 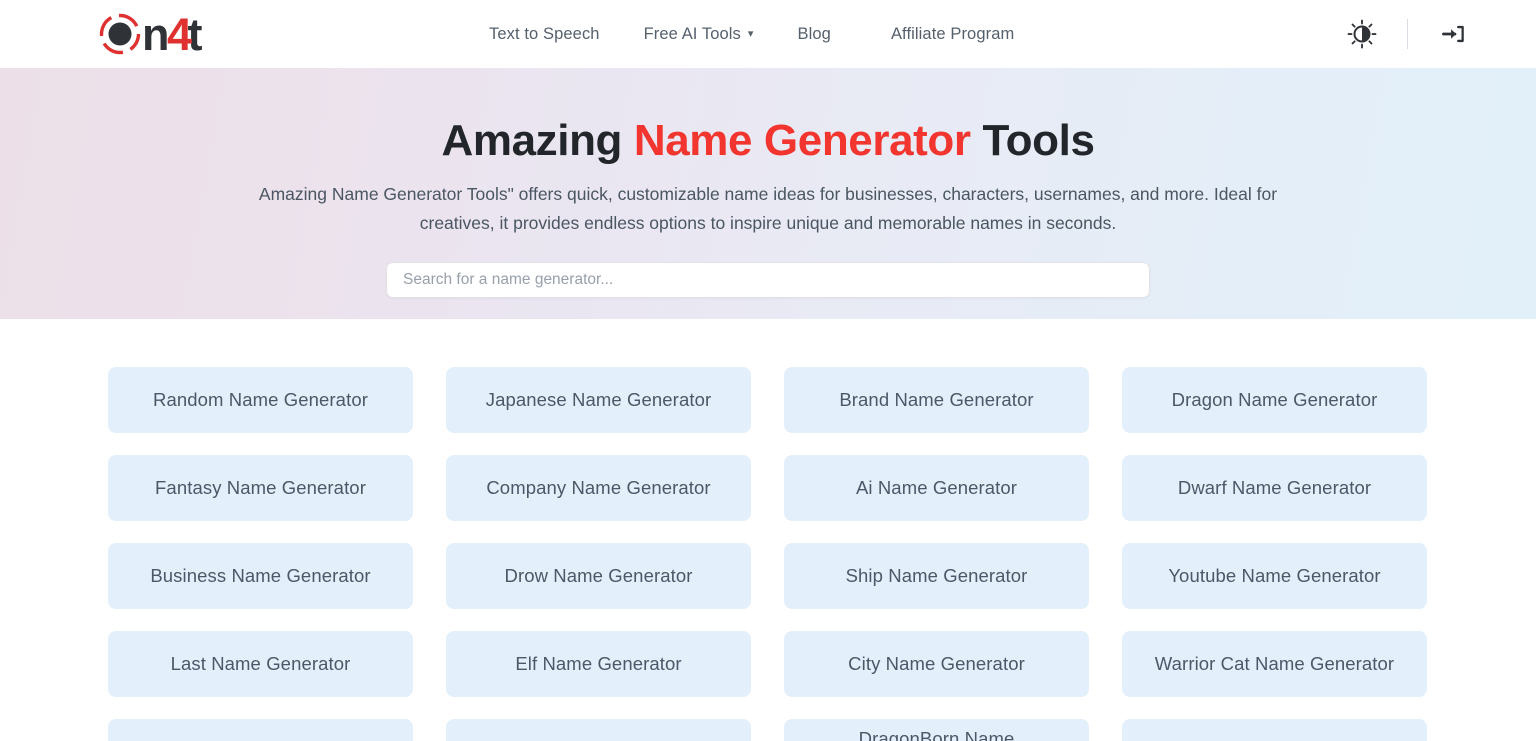 What do you see at coordinates (1274, 730) in the screenshot?
I see `generator-card: Baby Name Generator` at bounding box center [1274, 730].